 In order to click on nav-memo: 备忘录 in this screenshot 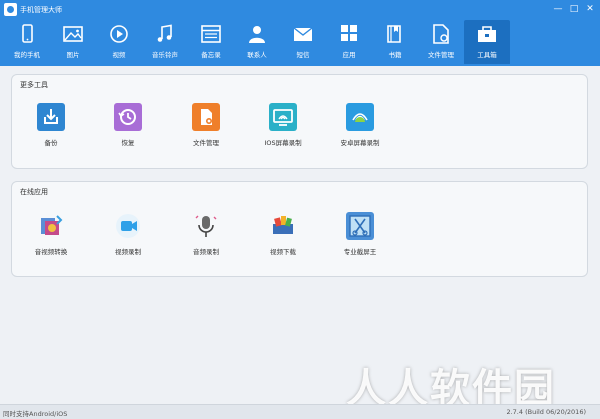, I will do `click(211, 42)`.